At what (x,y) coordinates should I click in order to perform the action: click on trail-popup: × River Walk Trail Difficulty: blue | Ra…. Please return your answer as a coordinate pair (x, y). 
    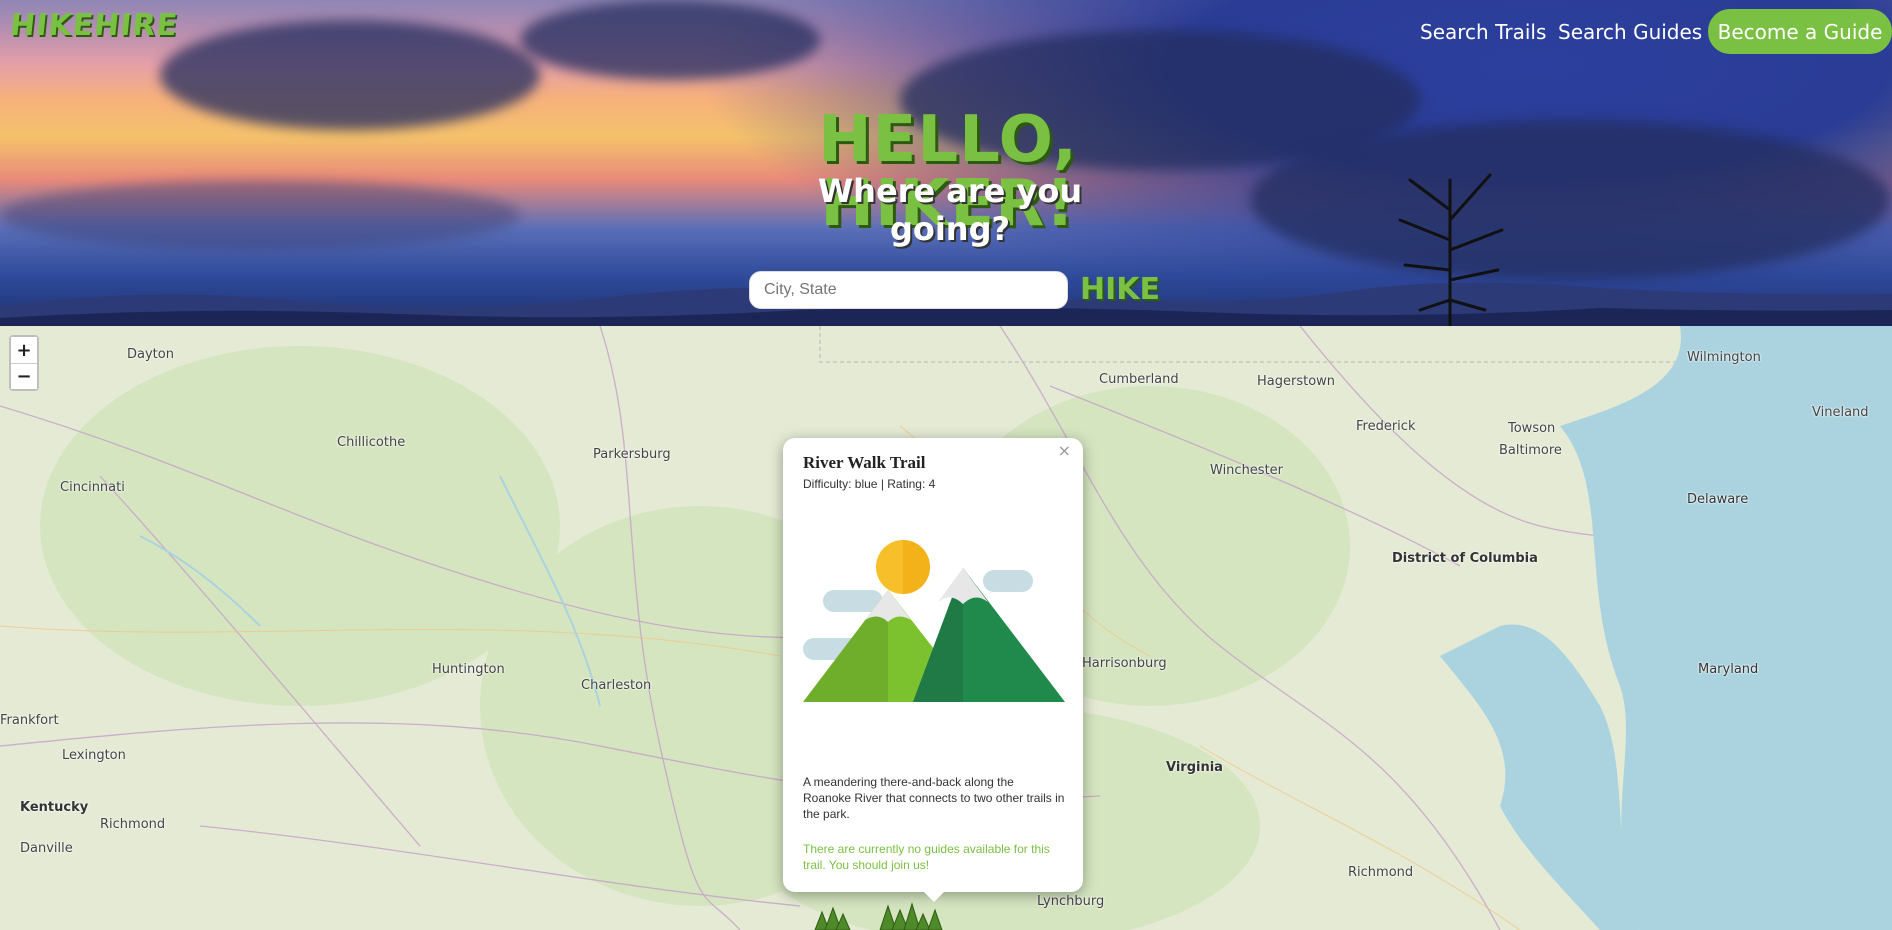
    Looking at the image, I should click on (933, 665).